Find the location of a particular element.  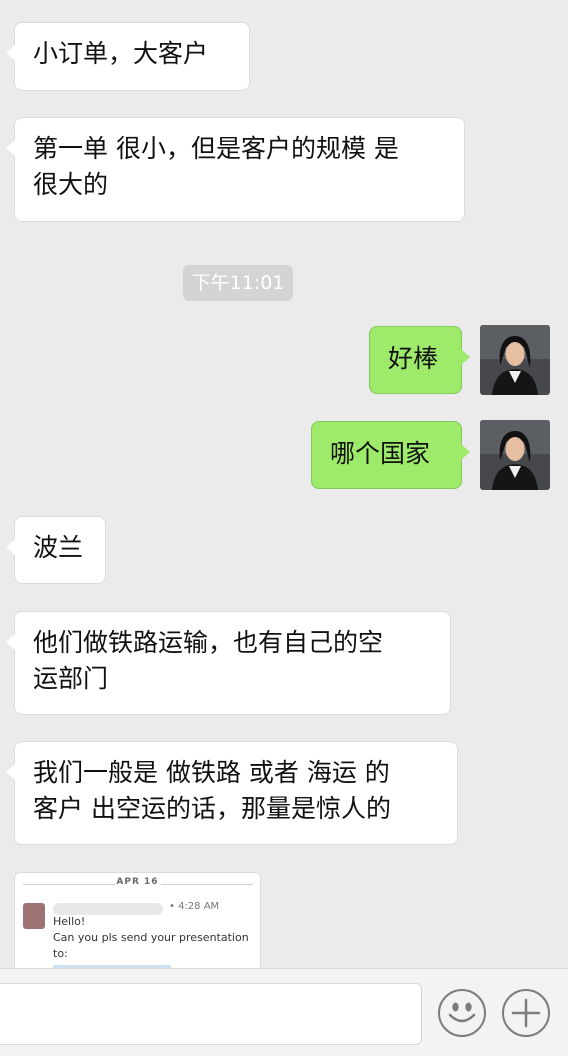

sender-avatar is located at coordinates (34, 916).